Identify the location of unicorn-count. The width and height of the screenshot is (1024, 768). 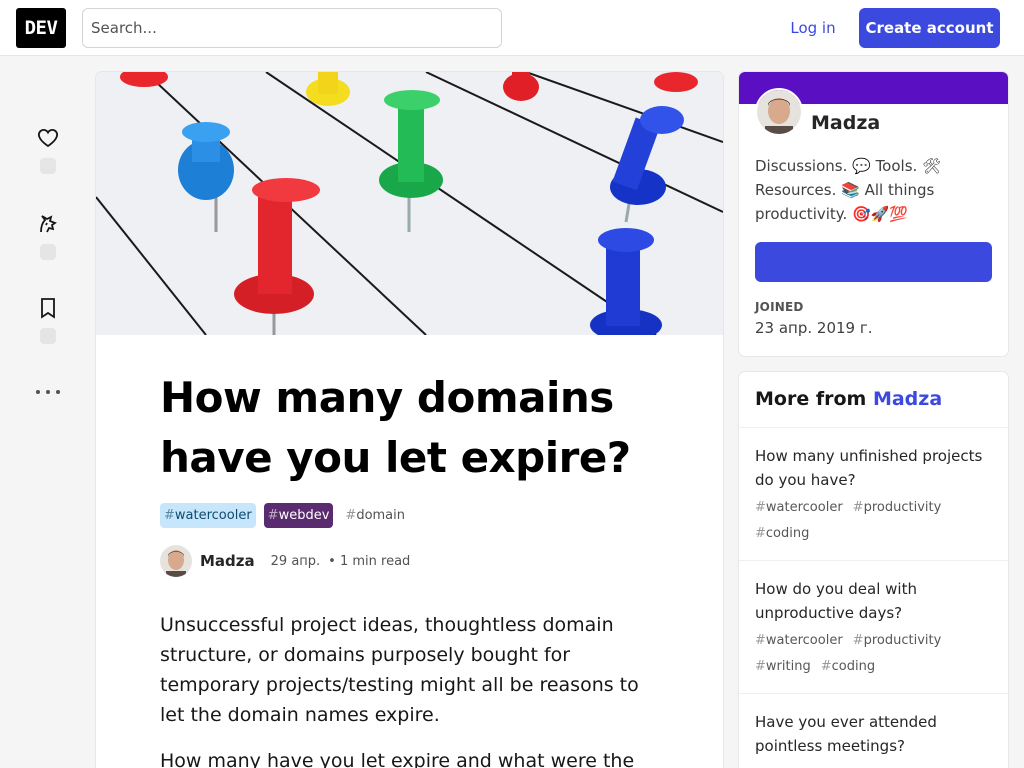
(48, 252).